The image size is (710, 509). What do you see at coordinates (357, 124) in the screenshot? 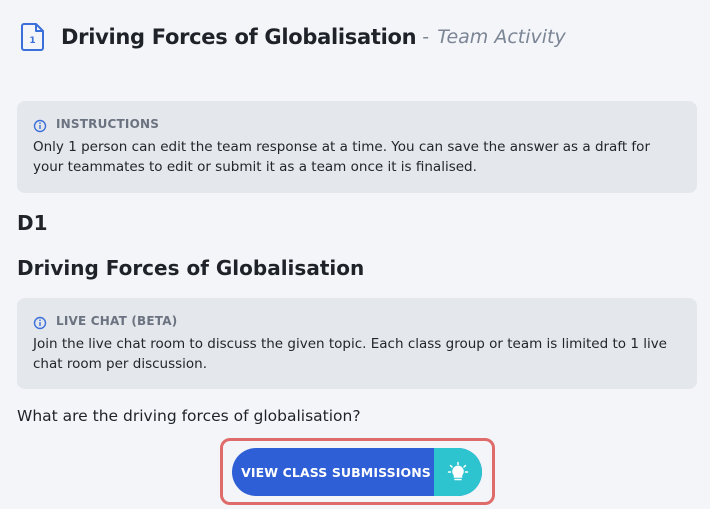
I see `instructions-header: INSTRUCTIONS` at bounding box center [357, 124].